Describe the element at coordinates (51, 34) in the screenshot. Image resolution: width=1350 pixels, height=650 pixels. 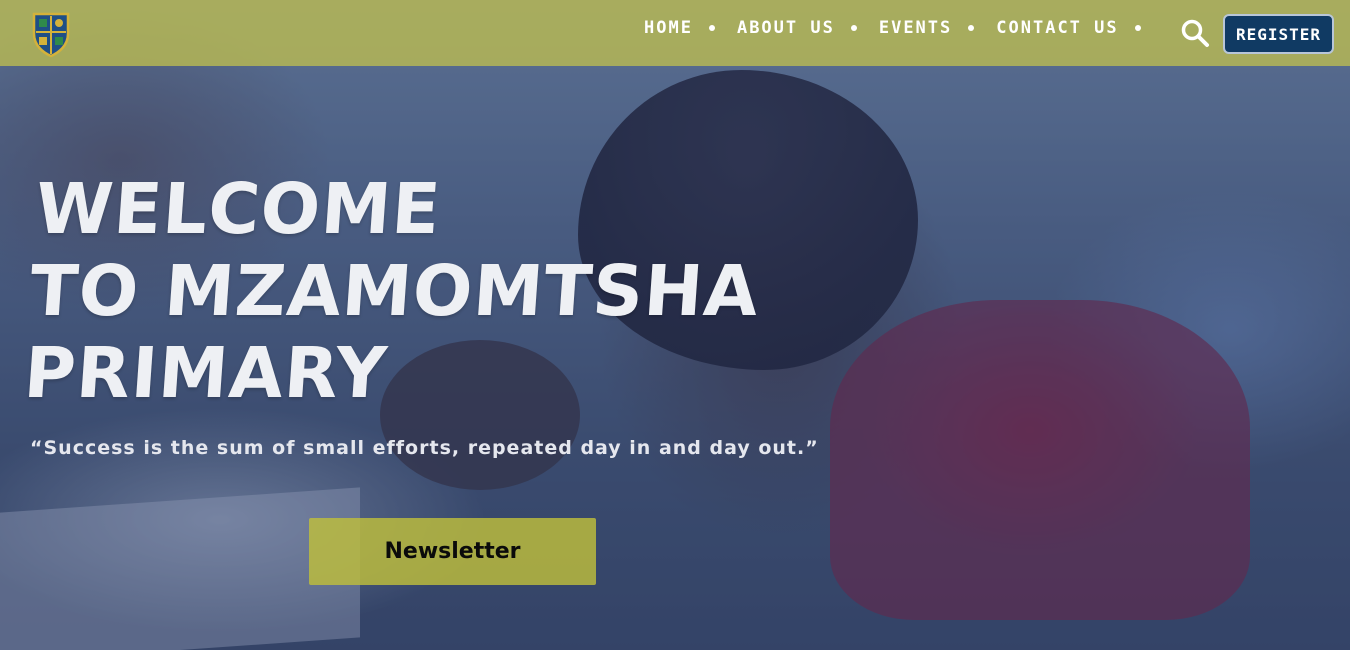
I see `school-crest-icon` at that location.